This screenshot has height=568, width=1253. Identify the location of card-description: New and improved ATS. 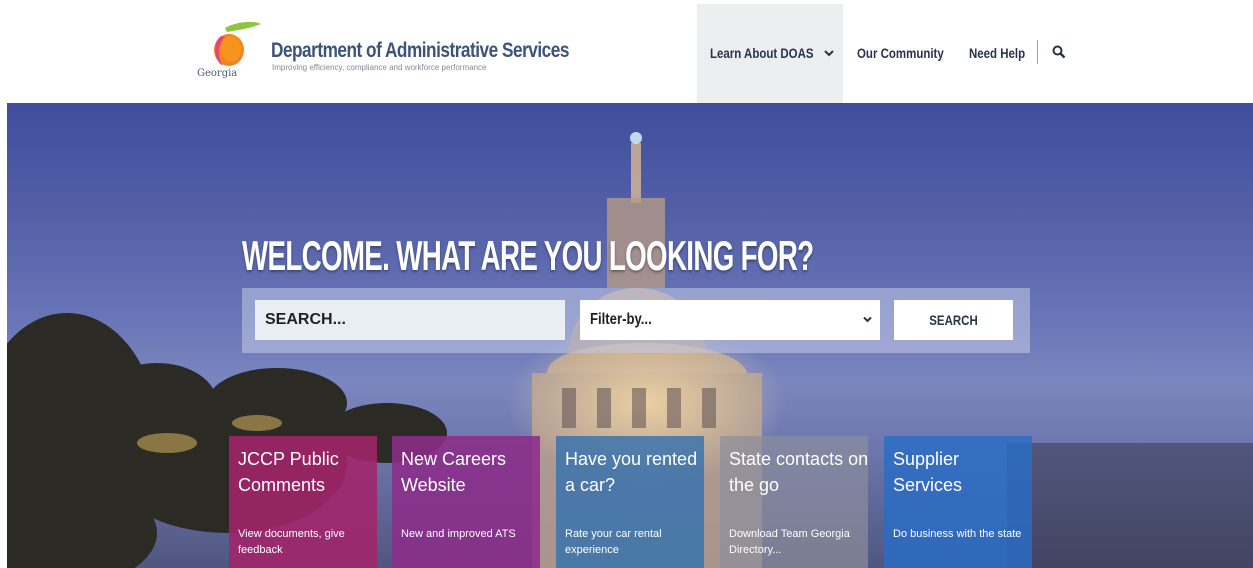
(458, 534).